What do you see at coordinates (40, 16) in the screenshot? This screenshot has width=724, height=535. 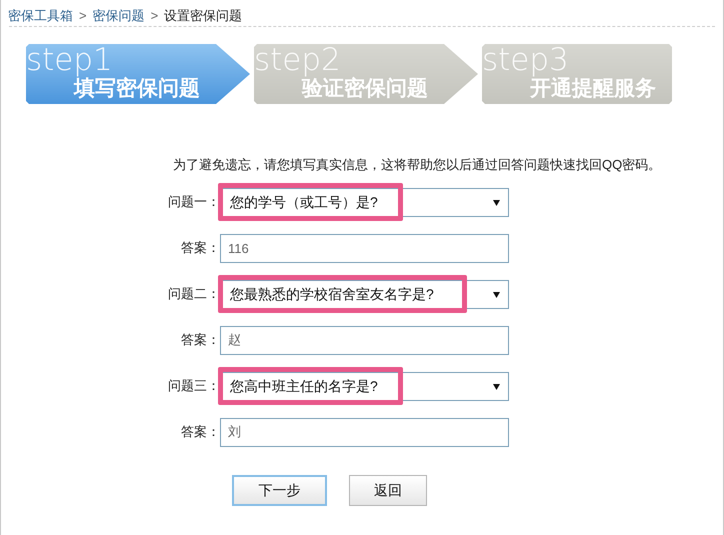 I see `breadcrumb-link: 密保工具箱` at bounding box center [40, 16].